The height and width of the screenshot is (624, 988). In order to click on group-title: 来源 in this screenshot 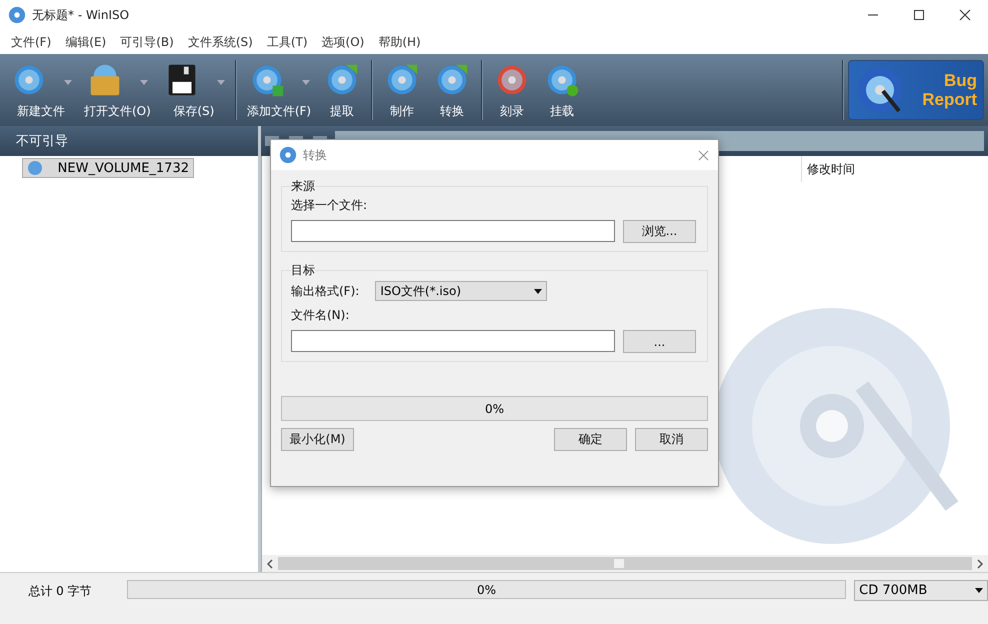, I will do `click(303, 186)`.